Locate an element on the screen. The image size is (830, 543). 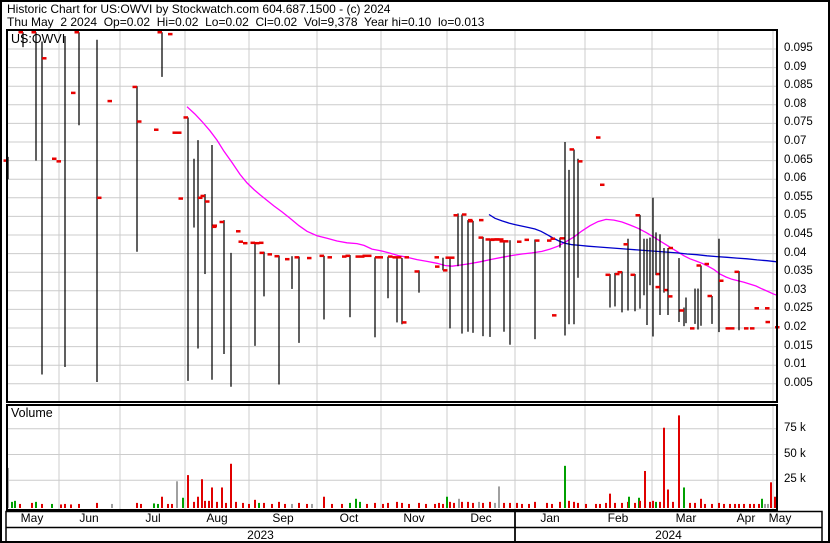
year-label: 2024 is located at coordinates (668, 535).